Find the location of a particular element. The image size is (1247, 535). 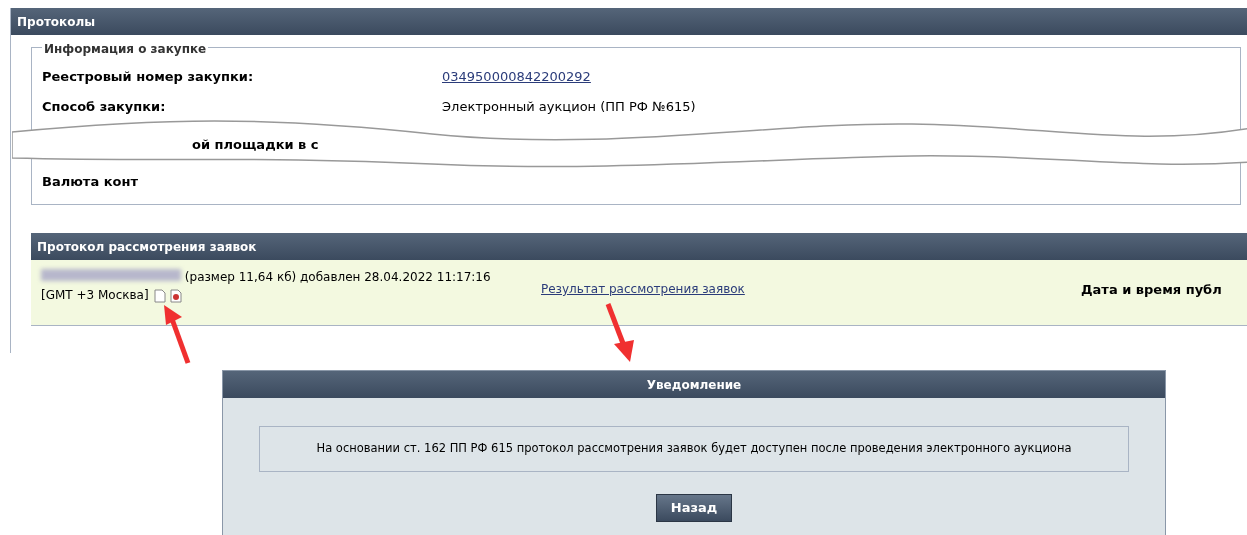

message-text: На основании ст. 162 ПП РФ 615 протокол рассмотрения заявок будет доступен после проведения электронного аукциона is located at coordinates (694, 449).